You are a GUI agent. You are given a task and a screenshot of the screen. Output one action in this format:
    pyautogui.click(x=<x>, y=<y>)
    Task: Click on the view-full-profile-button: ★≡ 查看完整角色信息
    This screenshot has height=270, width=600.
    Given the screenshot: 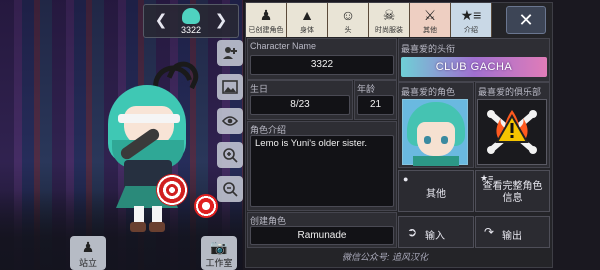 What is the action you would take?
    pyautogui.click(x=512, y=191)
    